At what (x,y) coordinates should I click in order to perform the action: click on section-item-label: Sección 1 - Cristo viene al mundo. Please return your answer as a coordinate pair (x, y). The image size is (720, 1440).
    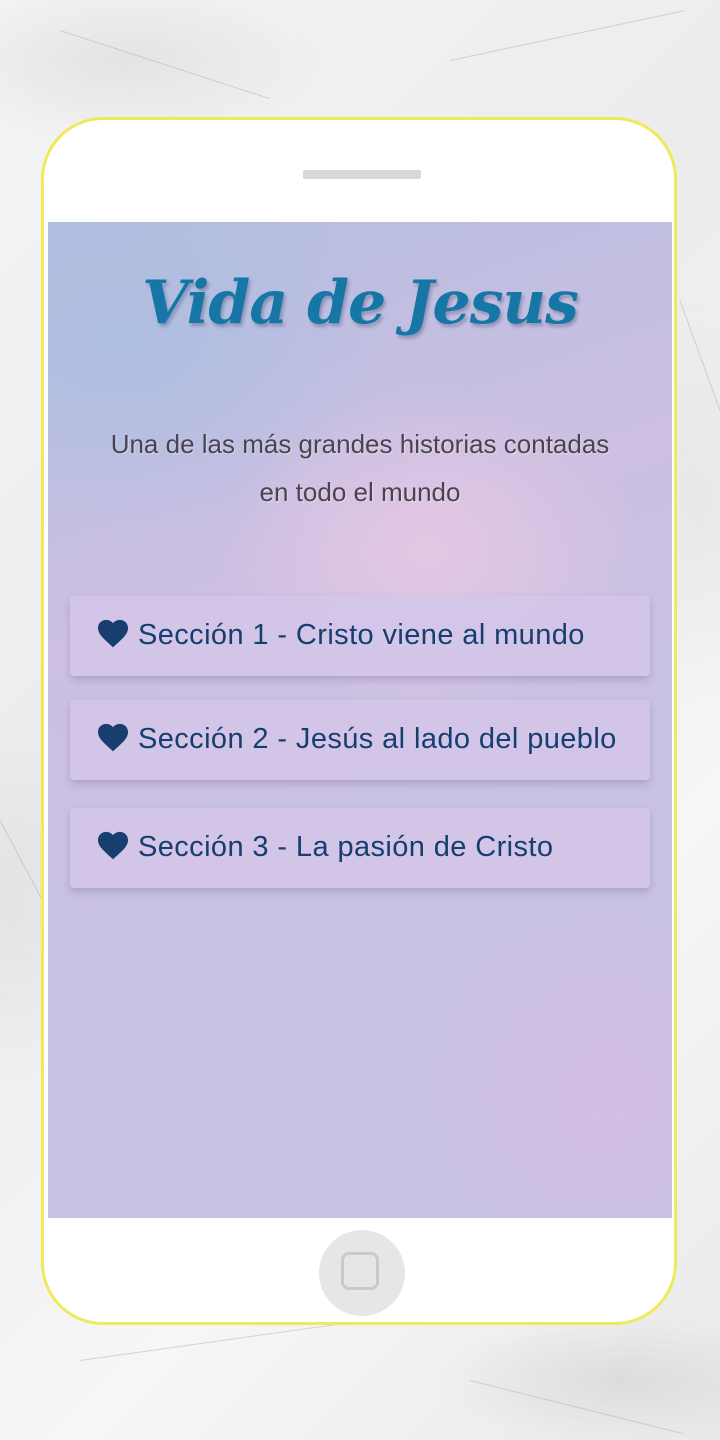
    Looking at the image, I should click on (340, 635).